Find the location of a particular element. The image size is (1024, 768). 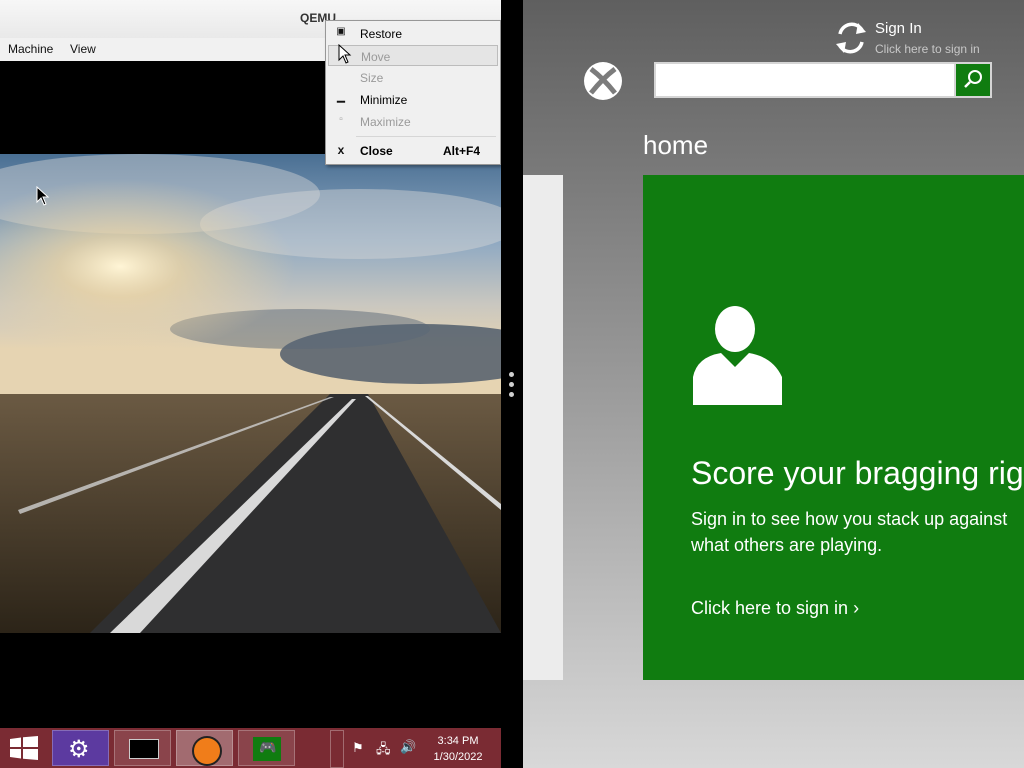

maximize-icon: ▫ is located at coordinates (341, 119).